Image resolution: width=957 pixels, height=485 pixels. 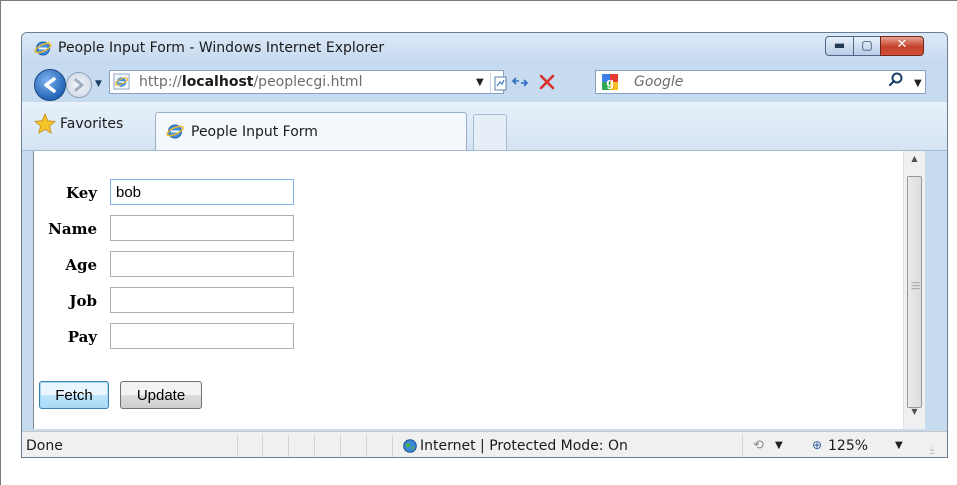 I want to click on back-button, so click(x=50, y=85).